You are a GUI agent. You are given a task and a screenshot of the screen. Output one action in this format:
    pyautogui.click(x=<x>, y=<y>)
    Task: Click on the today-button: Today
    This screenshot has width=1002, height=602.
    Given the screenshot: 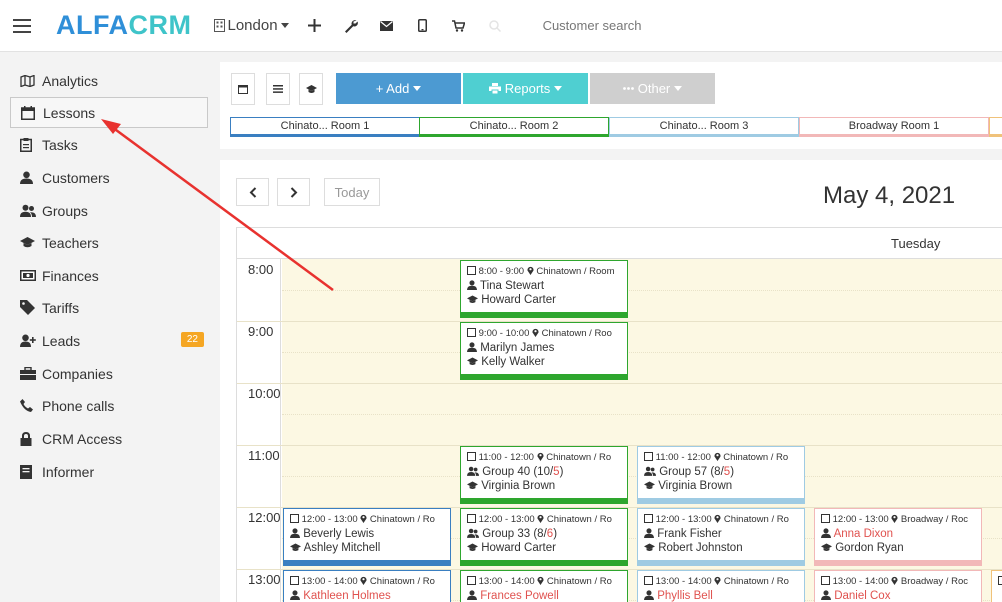 What is the action you would take?
    pyautogui.click(x=352, y=192)
    